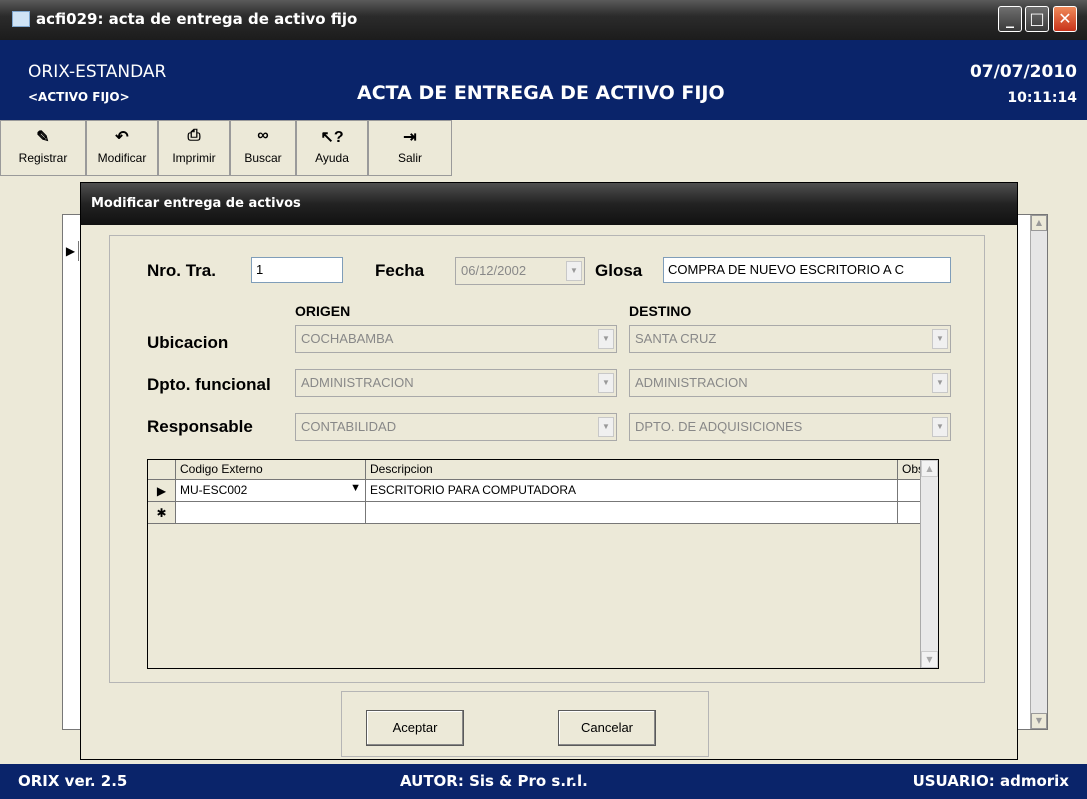 The width and height of the screenshot is (1087, 799). What do you see at coordinates (549, 204) in the screenshot?
I see `dialog-title: Modificar entrega de activos` at bounding box center [549, 204].